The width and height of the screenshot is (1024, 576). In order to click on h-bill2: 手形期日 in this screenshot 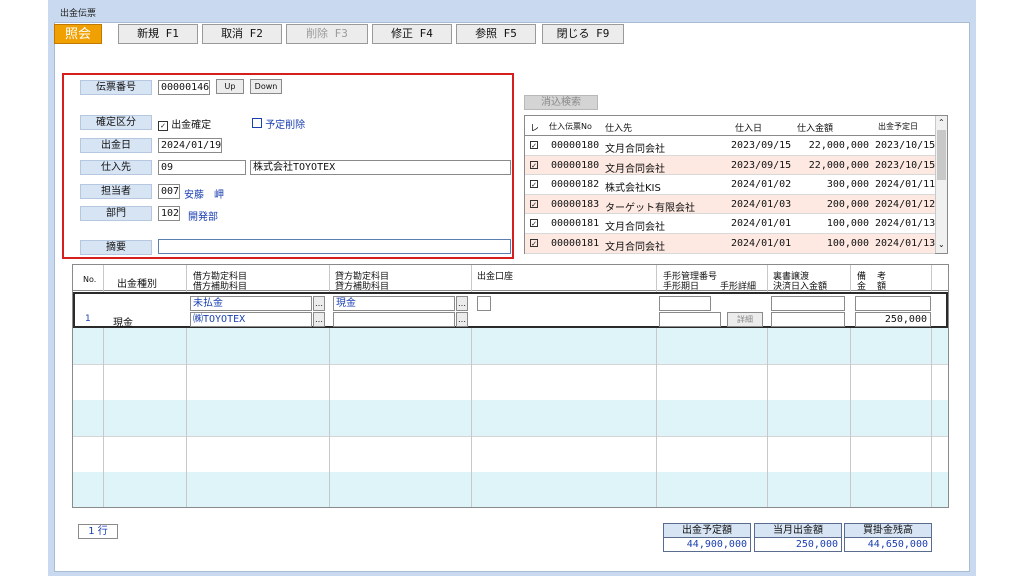, I will do `click(681, 287)`.